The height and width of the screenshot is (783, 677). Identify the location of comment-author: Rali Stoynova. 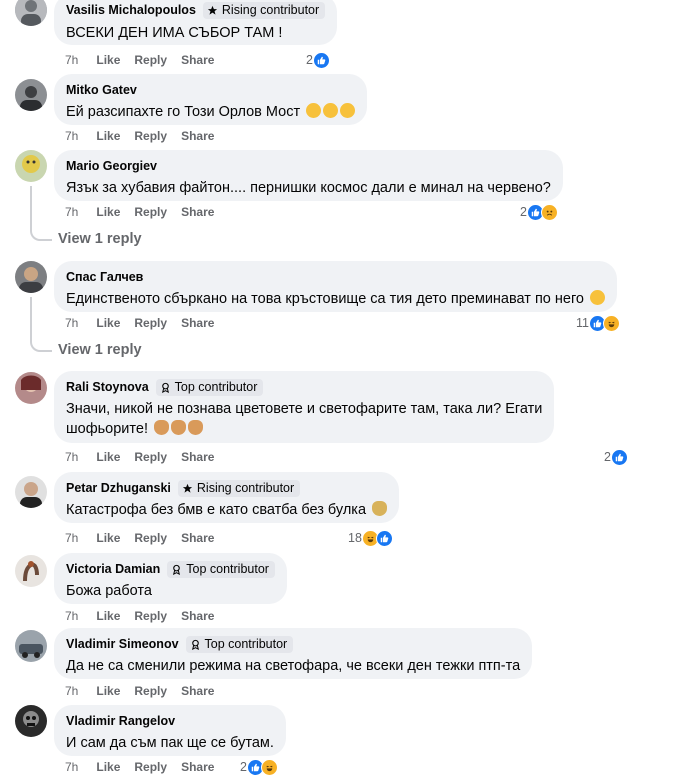
(107, 387).